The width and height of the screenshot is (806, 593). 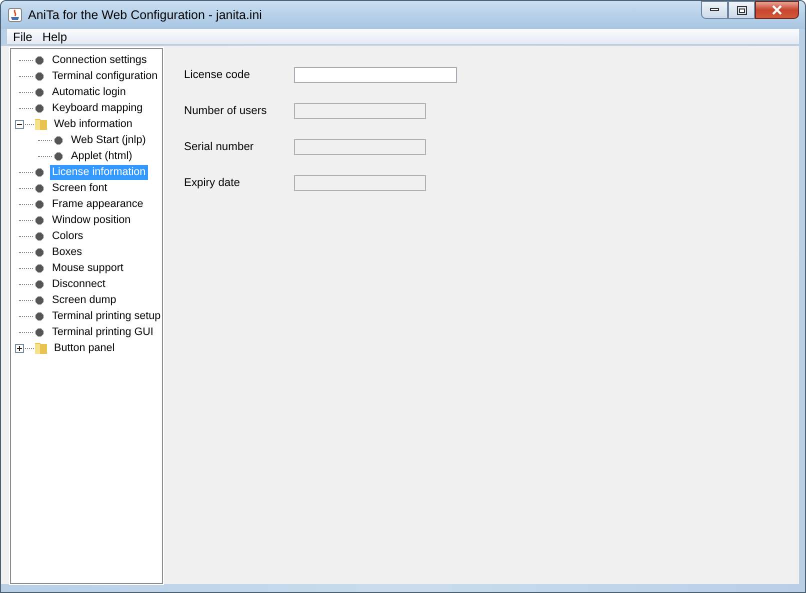 What do you see at coordinates (219, 147) in the screenshot?
I see `field-label: Serial number` at bounding box center [219, 147].